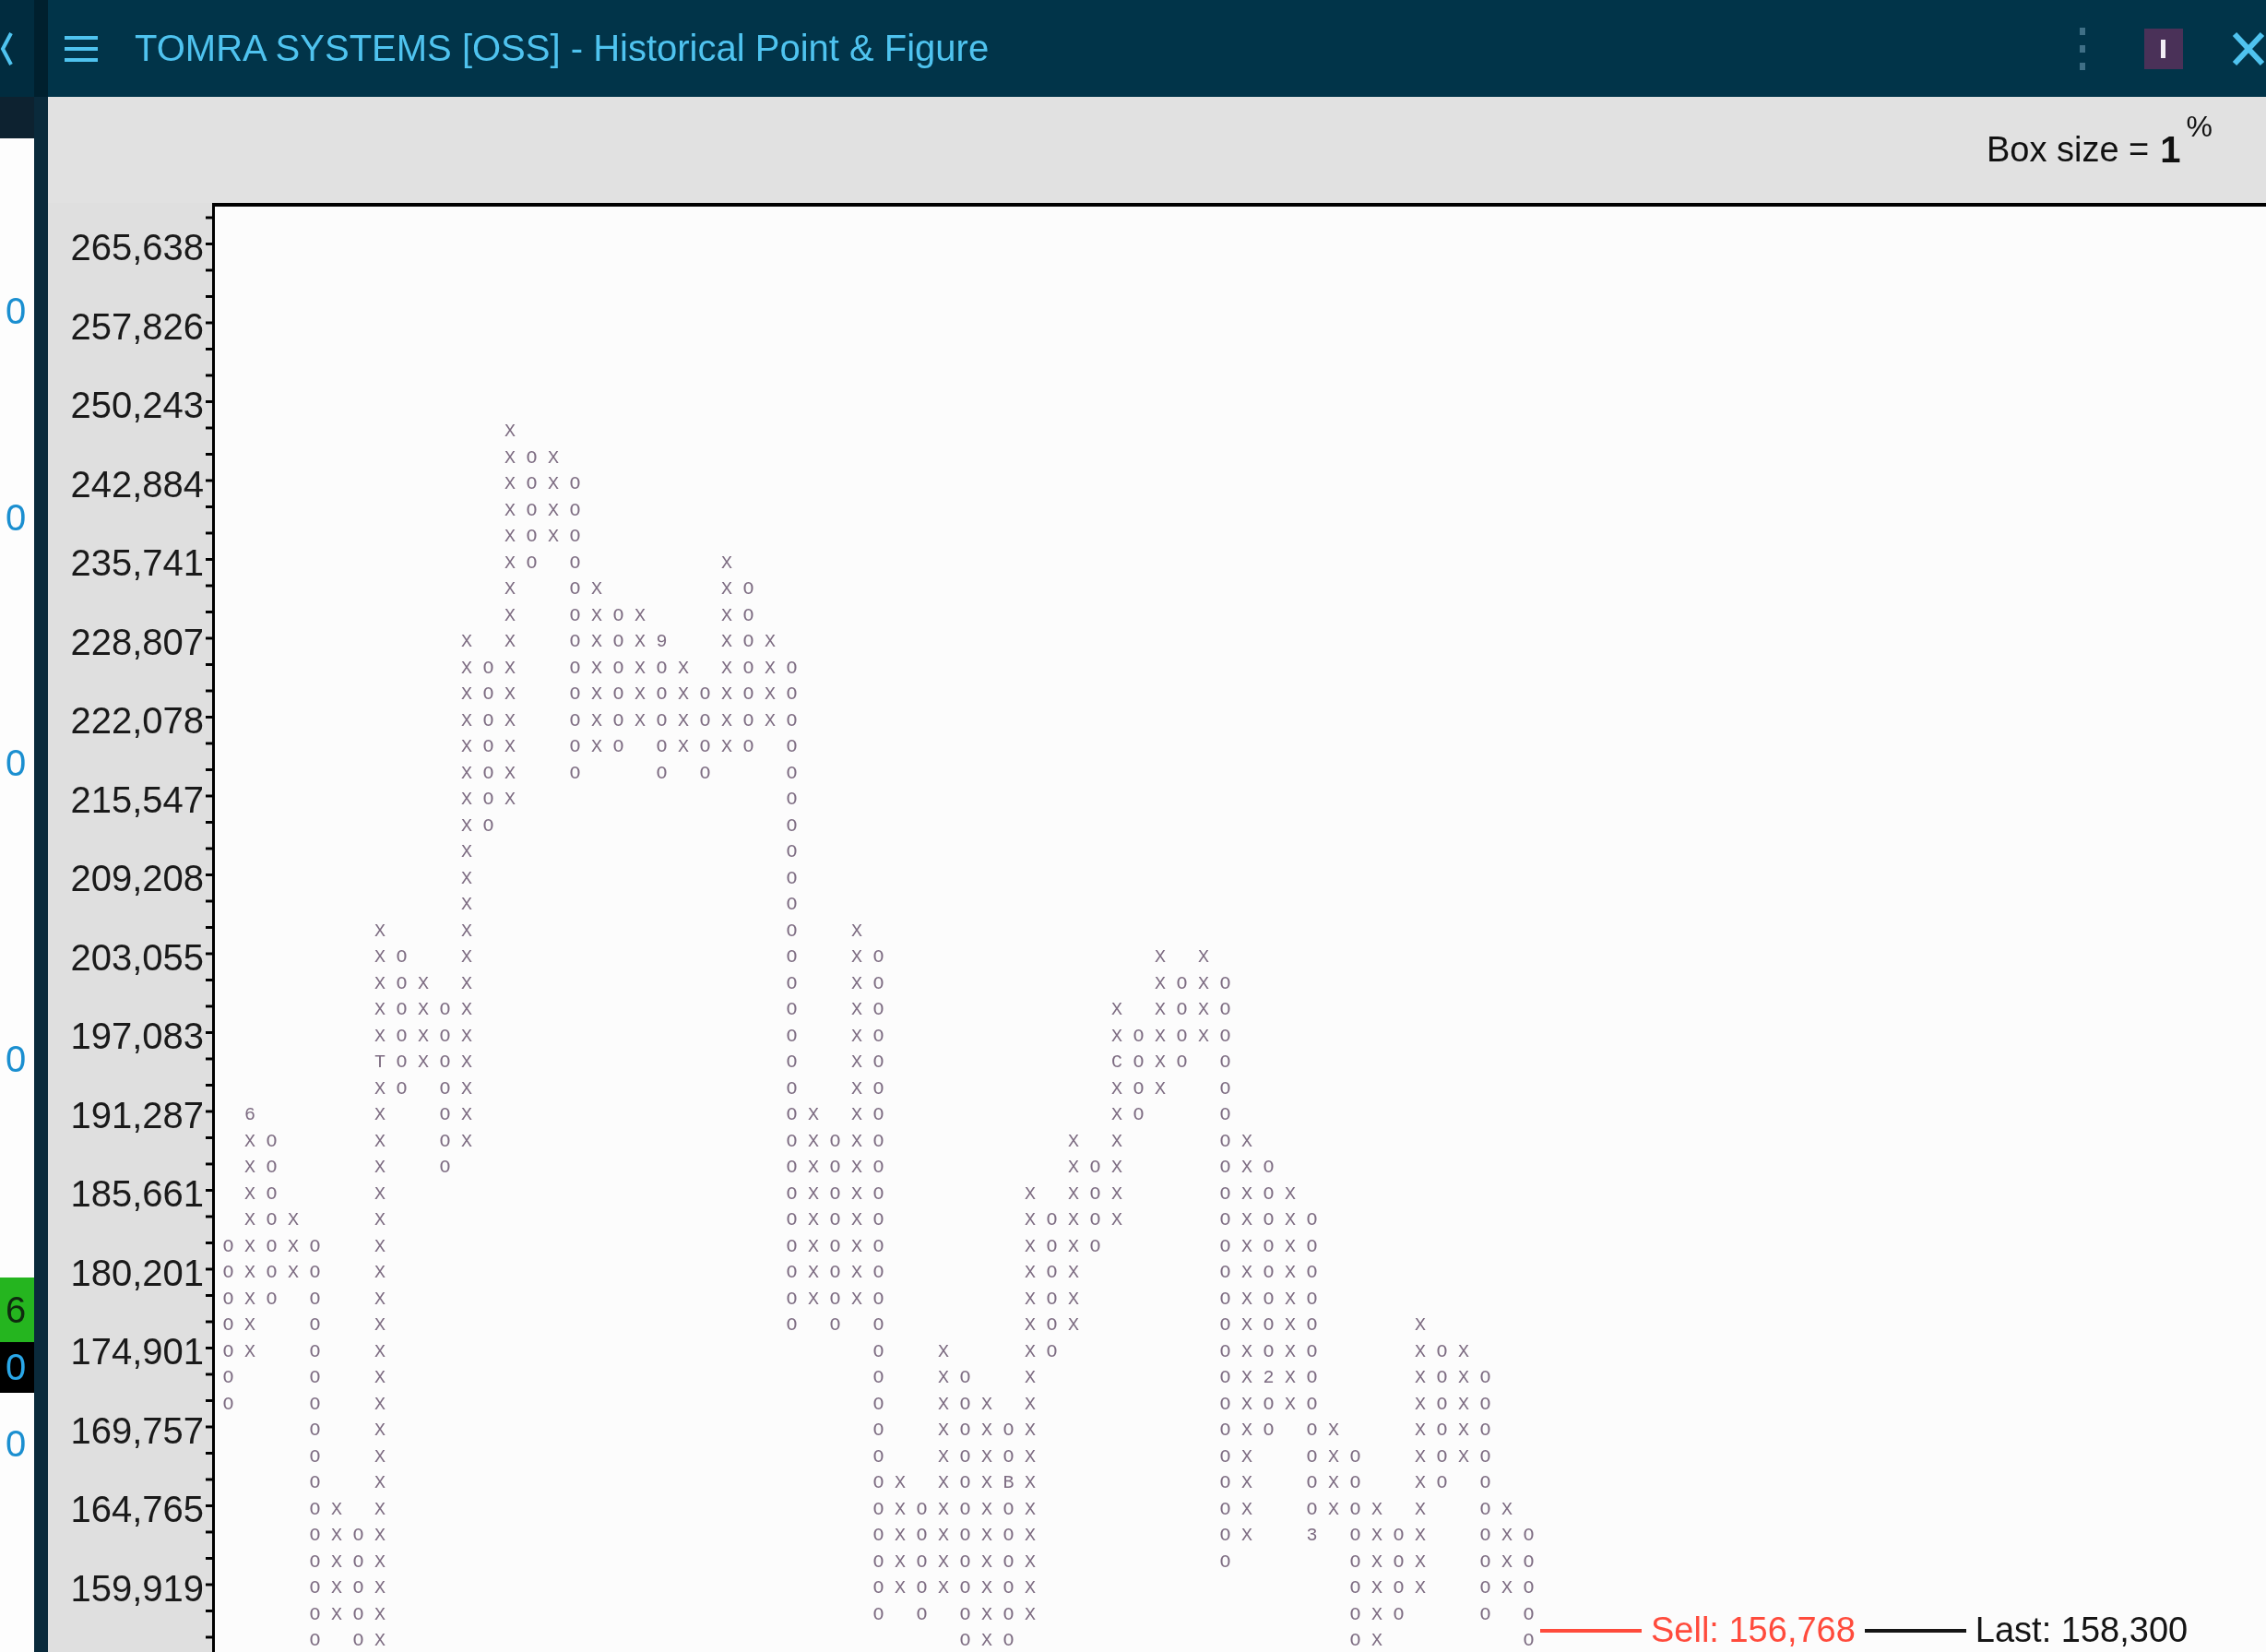 The height and width of the screenshot is (1652, 2266). I want to click on point-figure-row-text: XO OX O XO XOX O, so click(808, 1088).